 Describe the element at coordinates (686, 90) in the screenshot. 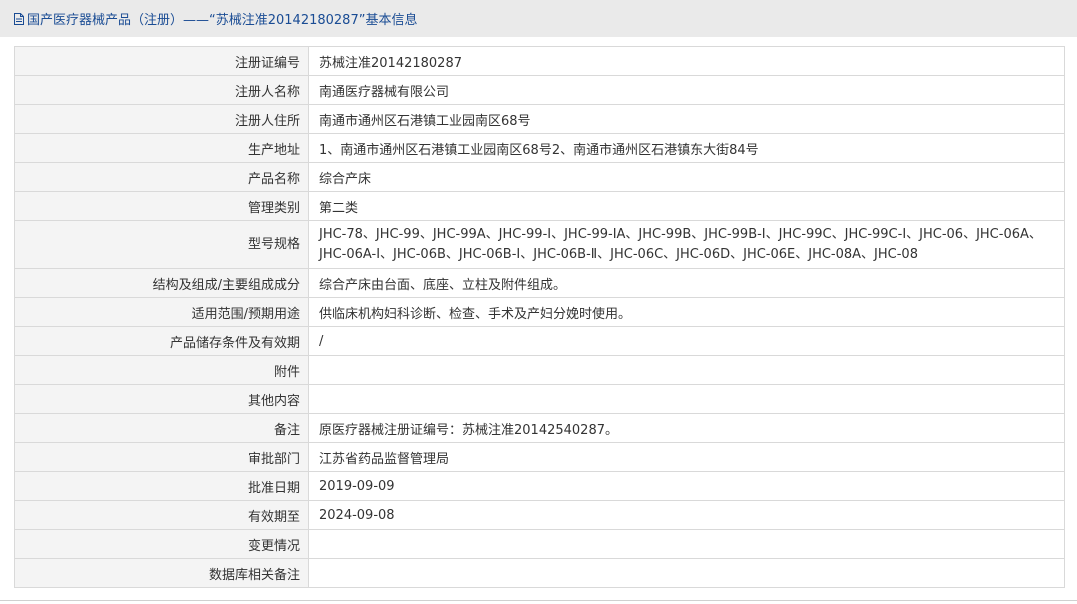

I see `row-value: 南通医疗器械有限公司` at that location.